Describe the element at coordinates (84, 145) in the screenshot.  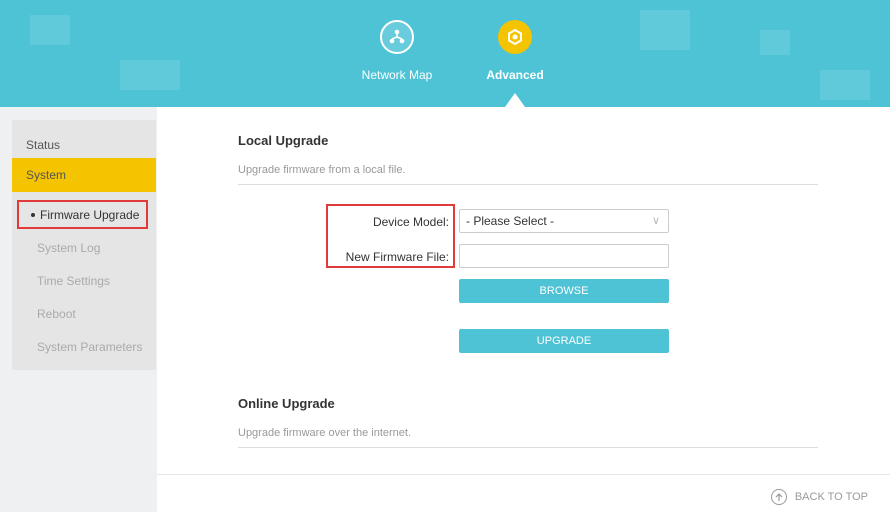
I see `sidebar-item-status: Status` at that location.